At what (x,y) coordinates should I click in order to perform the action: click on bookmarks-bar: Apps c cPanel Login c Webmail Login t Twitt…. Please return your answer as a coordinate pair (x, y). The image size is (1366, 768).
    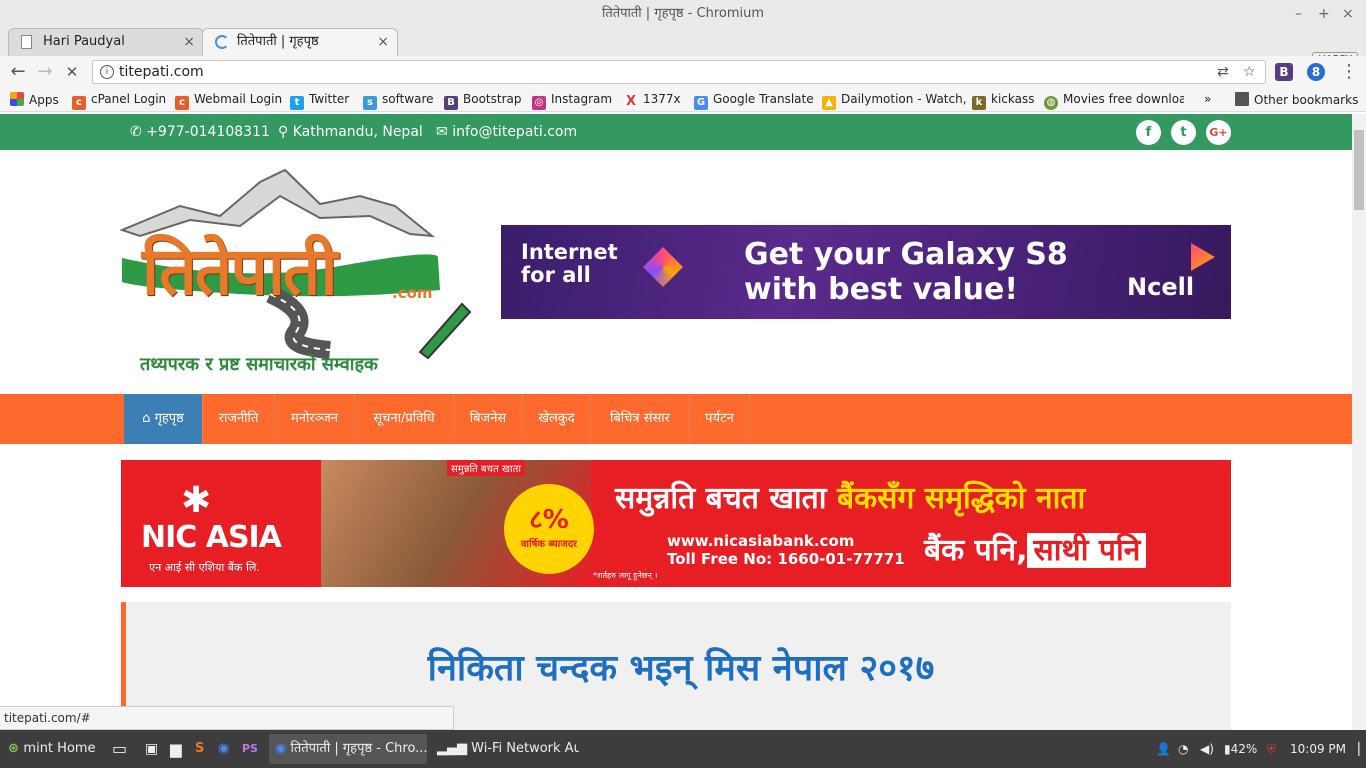
    Looking at the image, I should click on (683, 100).